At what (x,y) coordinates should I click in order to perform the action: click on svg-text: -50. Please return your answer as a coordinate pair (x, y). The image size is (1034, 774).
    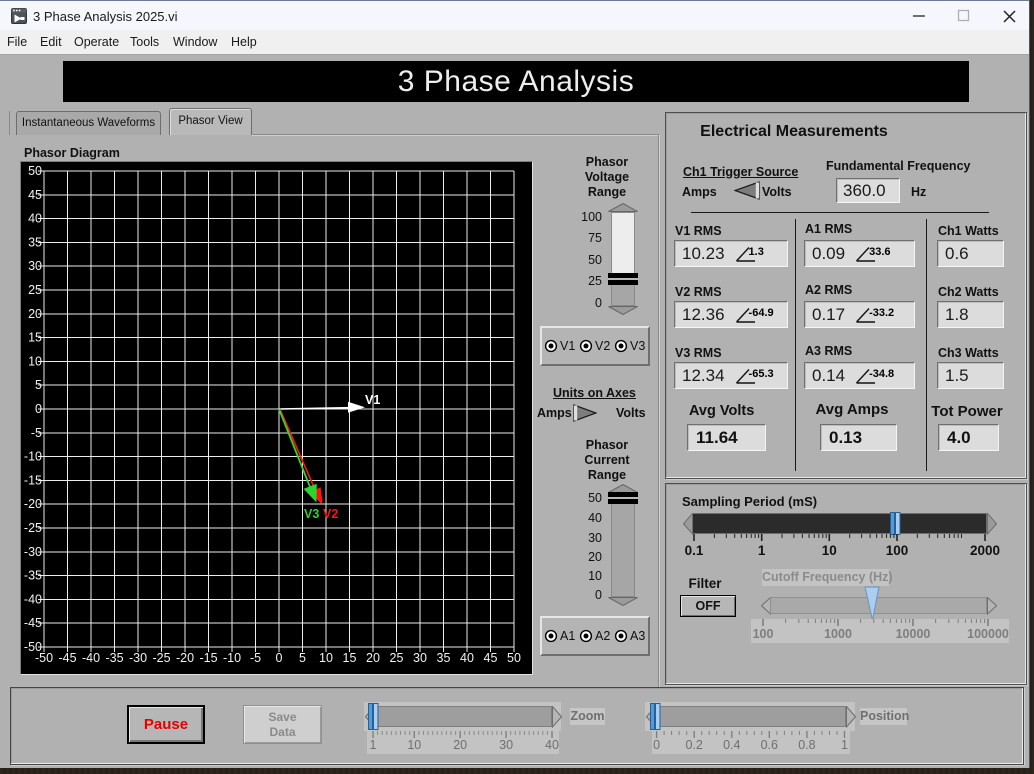
    Looking at the image, I should click on (44, 658).